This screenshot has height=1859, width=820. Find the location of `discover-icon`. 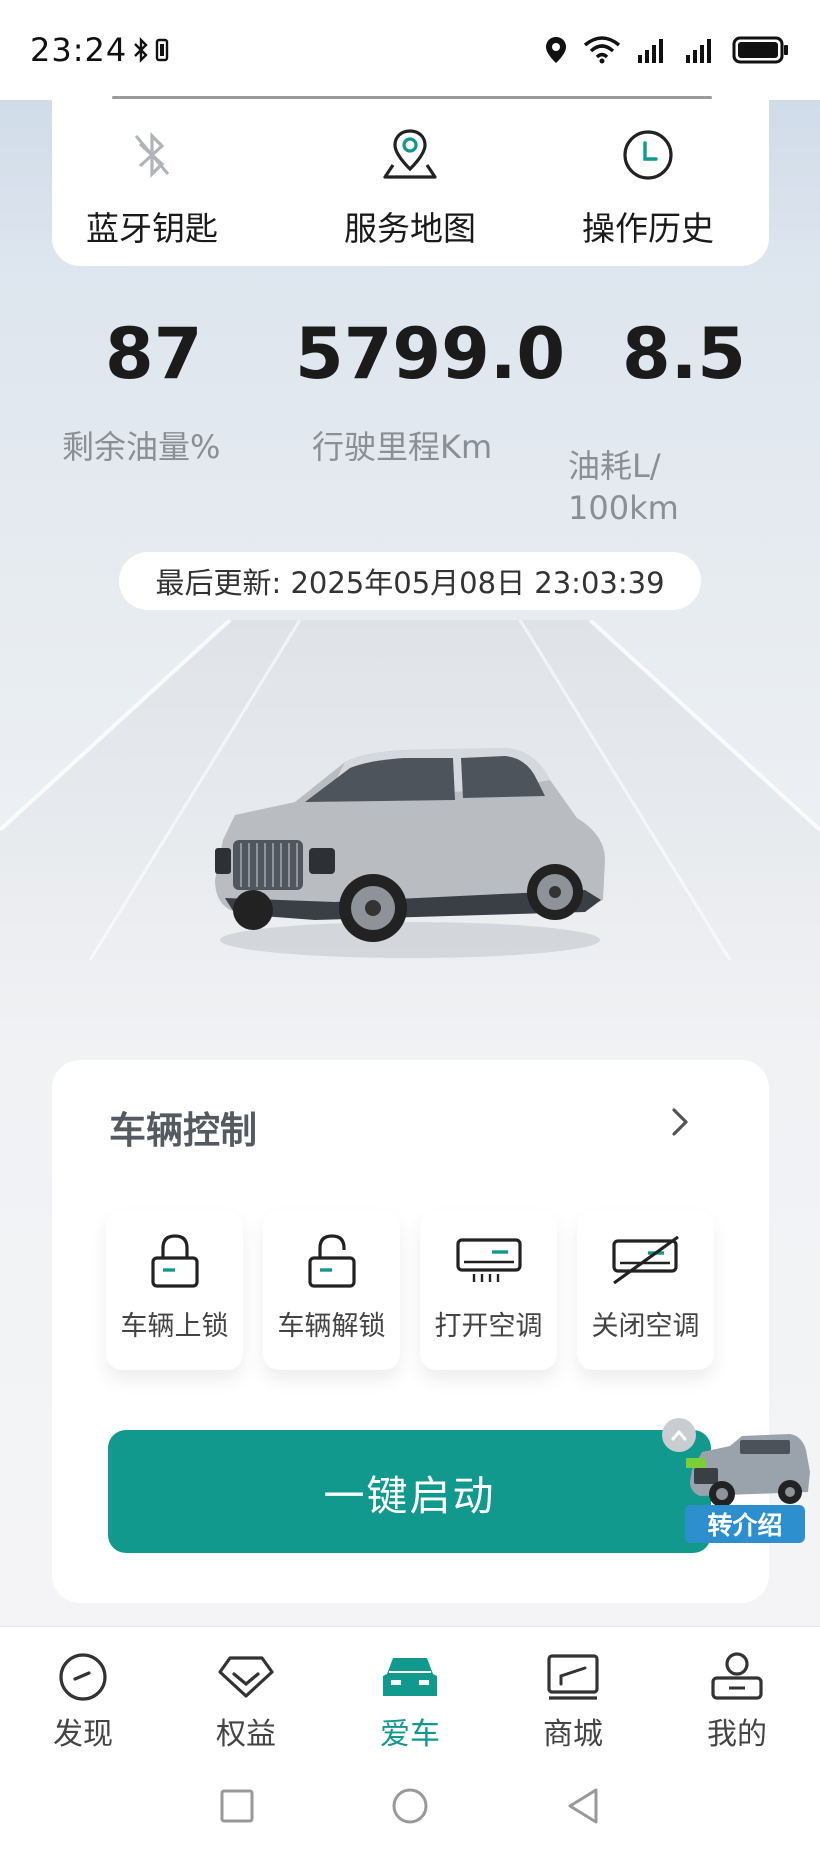

discover-icon is located at coordinates (83, 1677).